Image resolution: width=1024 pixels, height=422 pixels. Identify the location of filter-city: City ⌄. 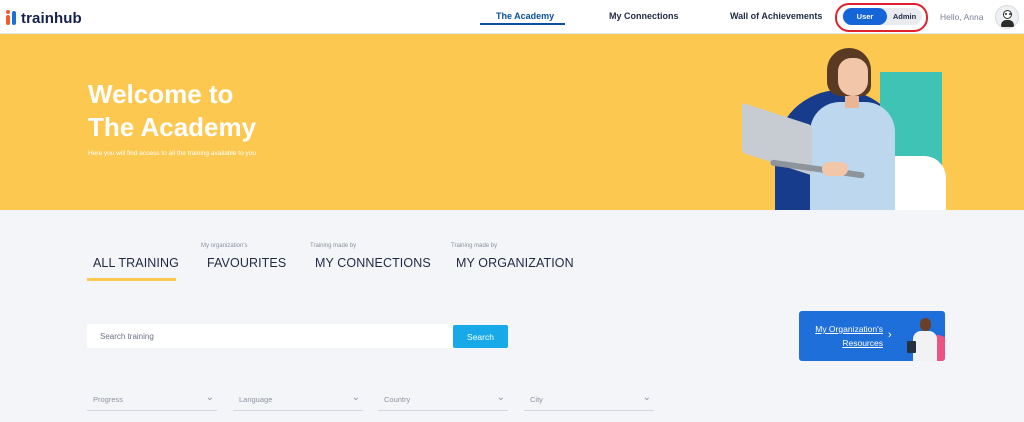
(589, 401).